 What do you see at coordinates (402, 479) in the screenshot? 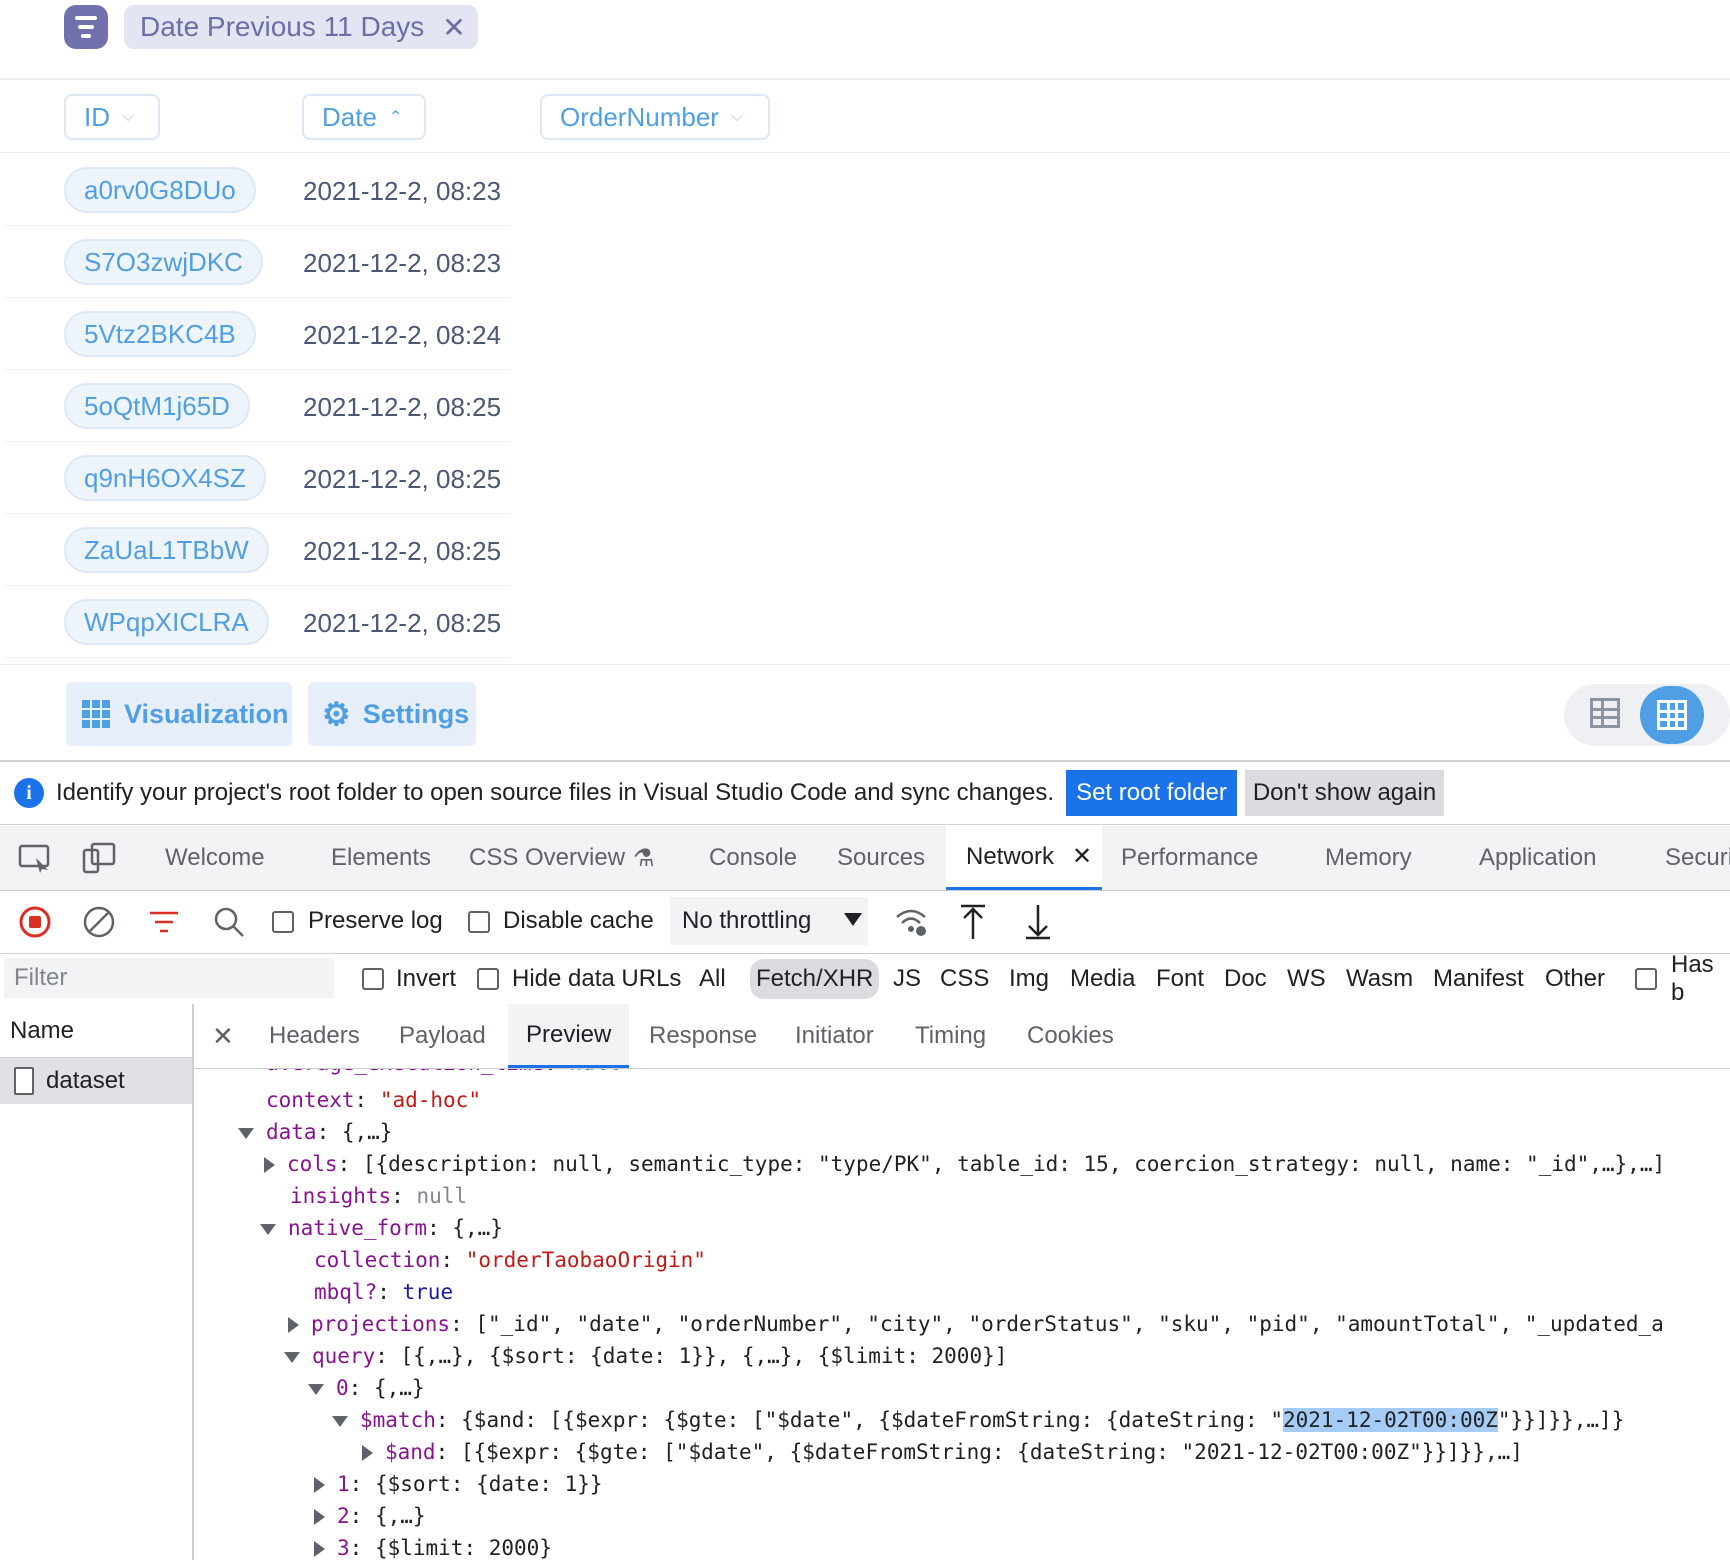
I see `date-cell: 2021-12-2, 08:25` at bounding box center [402, 479].